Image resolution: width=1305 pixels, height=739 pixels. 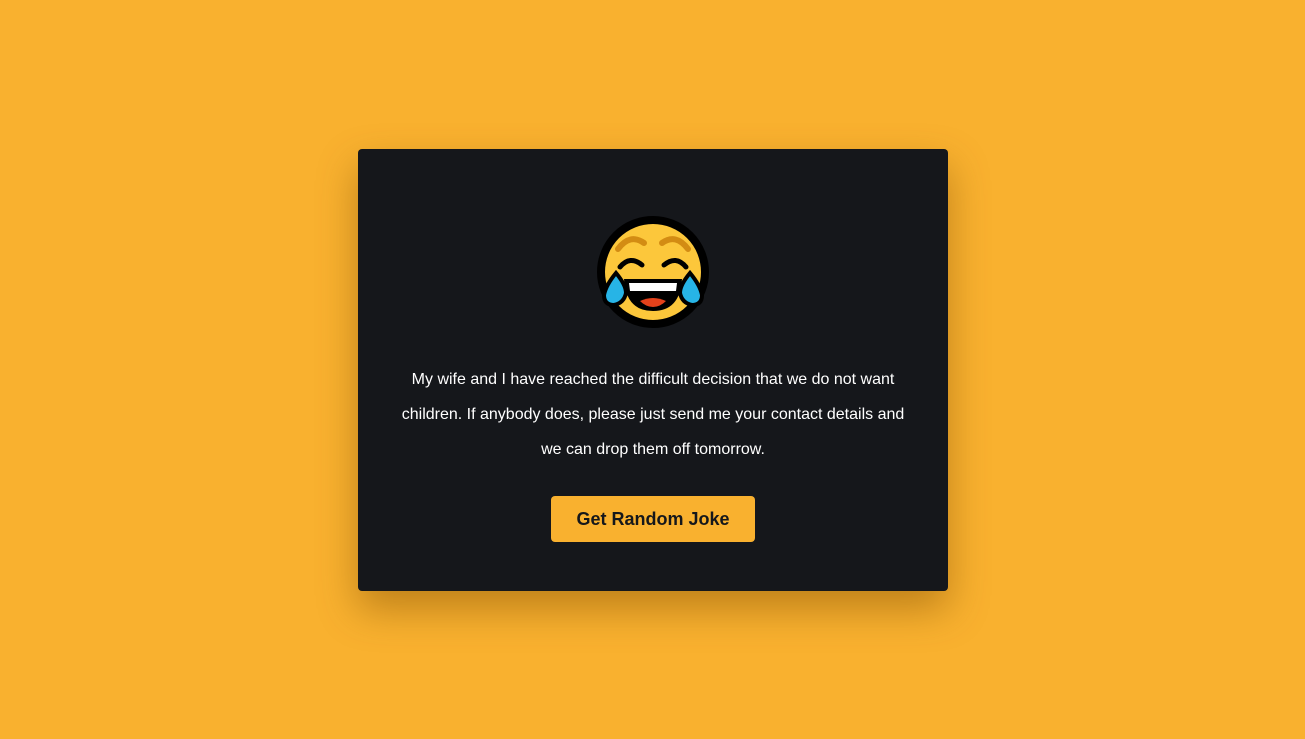 I want to click on get-random-joke-button: Get Random Joke, so click(x=653, y=519).